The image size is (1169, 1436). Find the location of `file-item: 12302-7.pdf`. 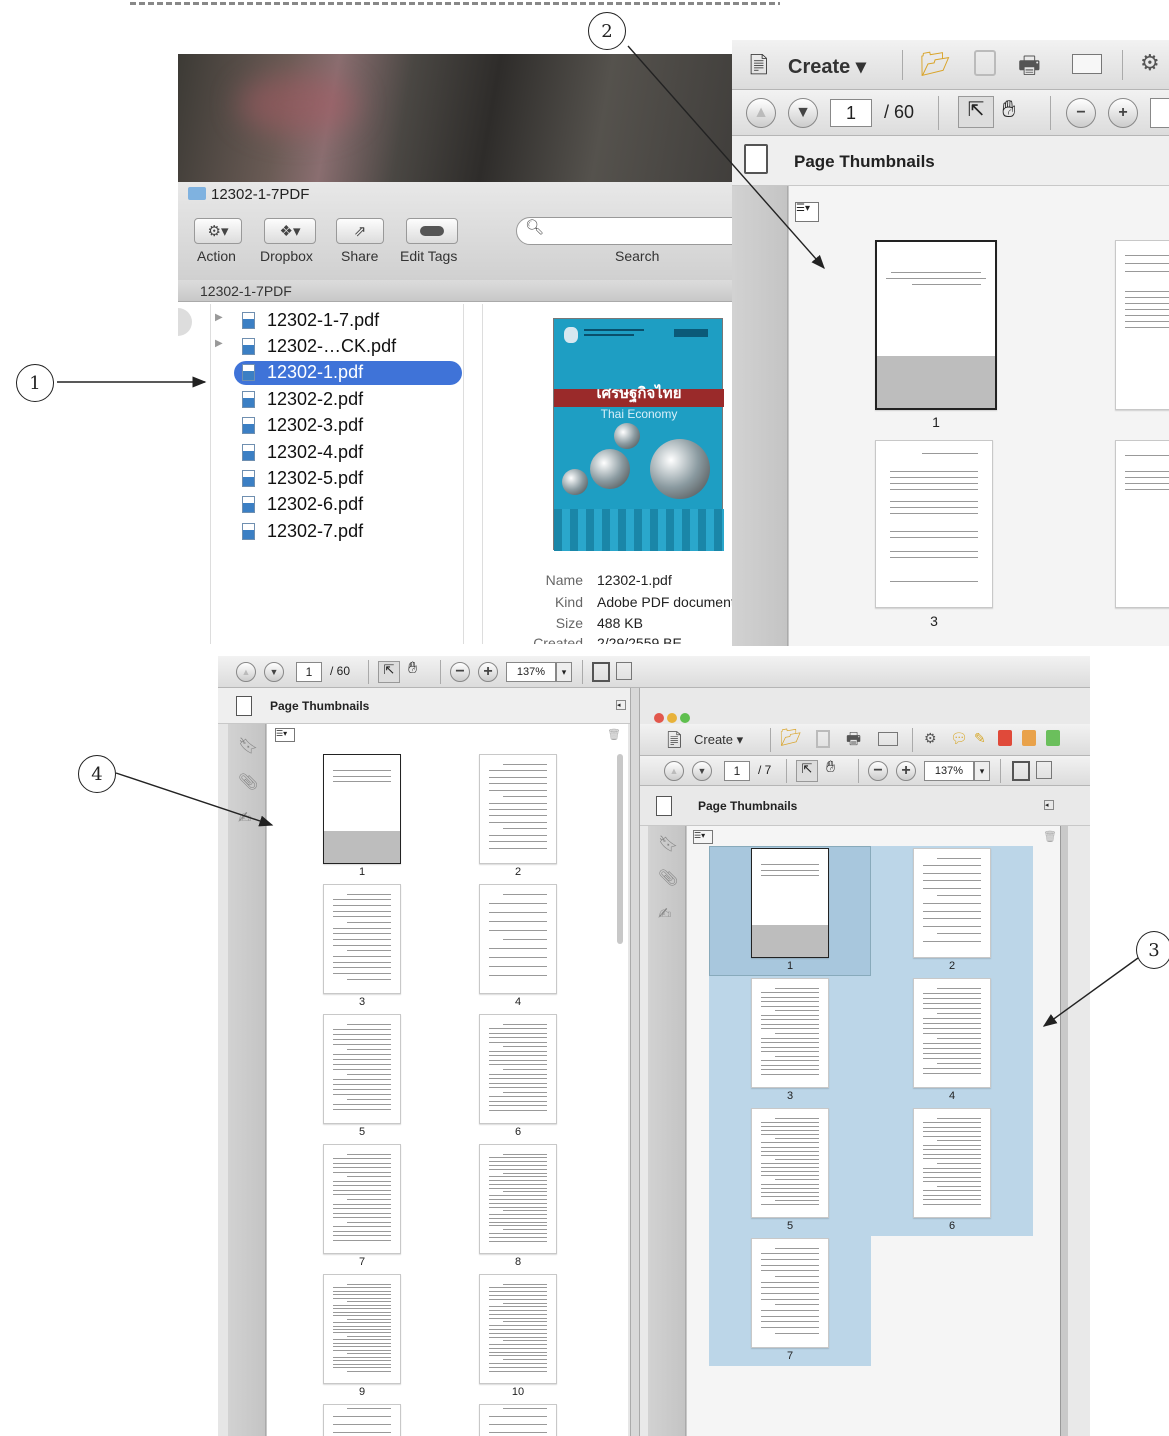

file-item: 12302-7.pdf is located at coordinates (348, 531).